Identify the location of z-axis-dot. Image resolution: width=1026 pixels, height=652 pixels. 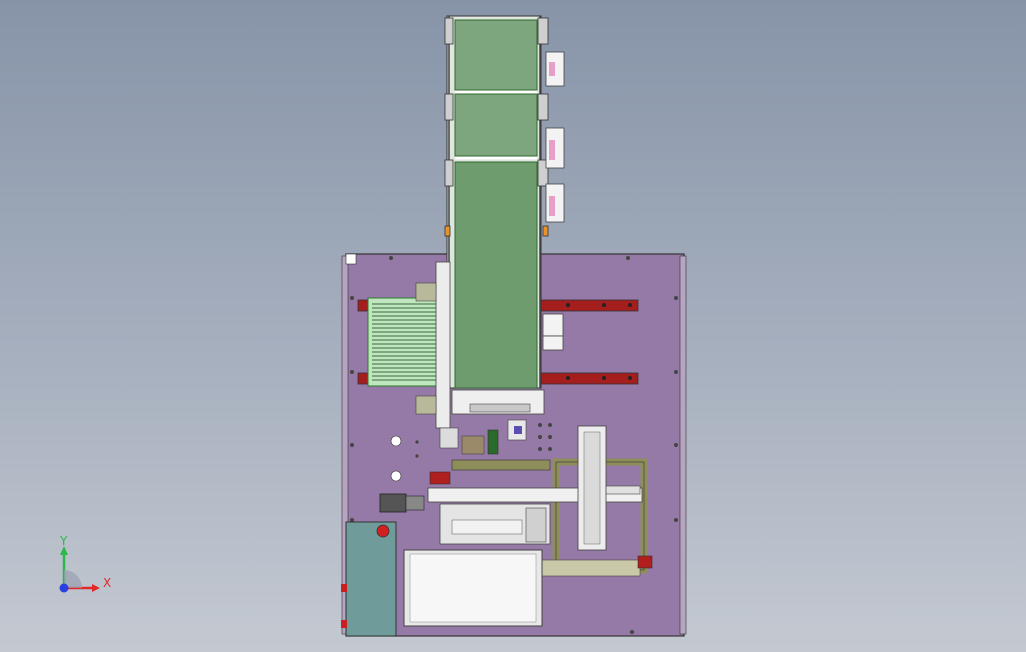
(64, 588).